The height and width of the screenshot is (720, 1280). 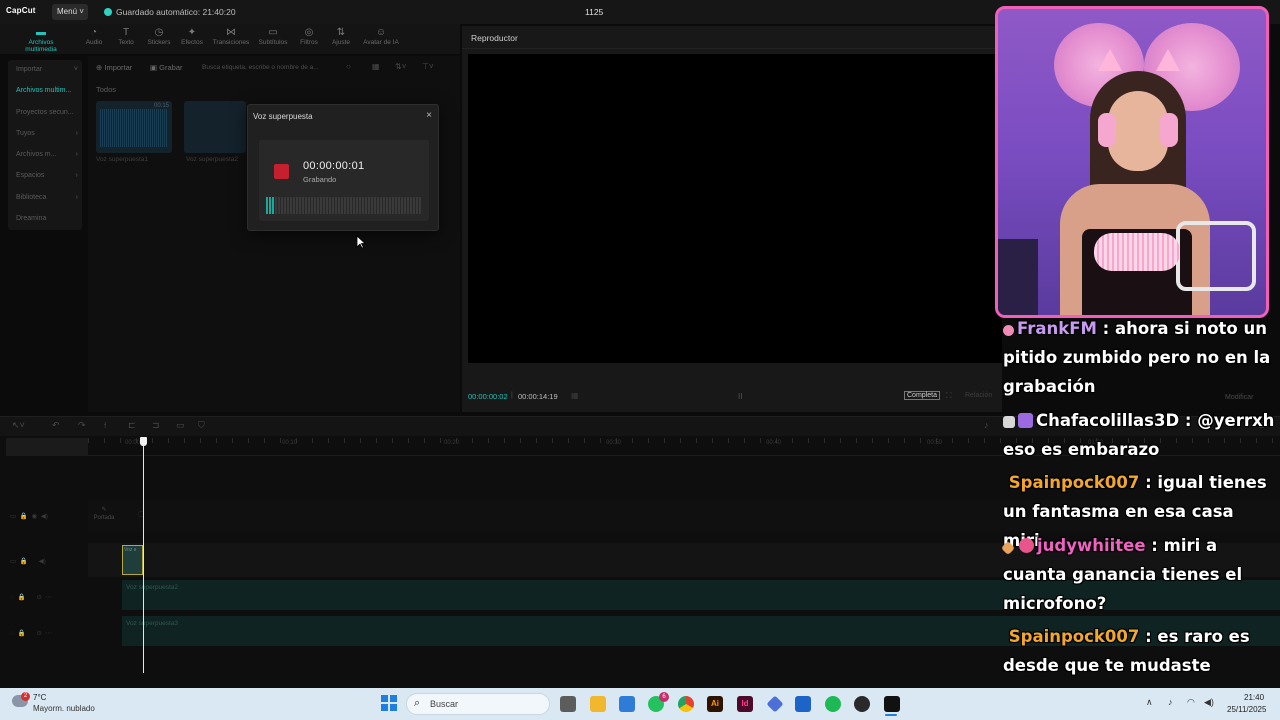 I want to click on grid-view-icon: ▦, so click(x=376, y=66).